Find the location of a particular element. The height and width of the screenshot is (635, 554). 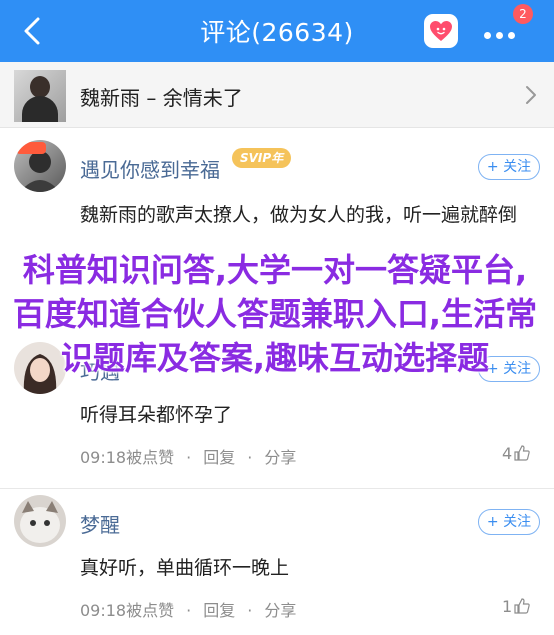

like-count: 4 is located at coordinates (507, 453).